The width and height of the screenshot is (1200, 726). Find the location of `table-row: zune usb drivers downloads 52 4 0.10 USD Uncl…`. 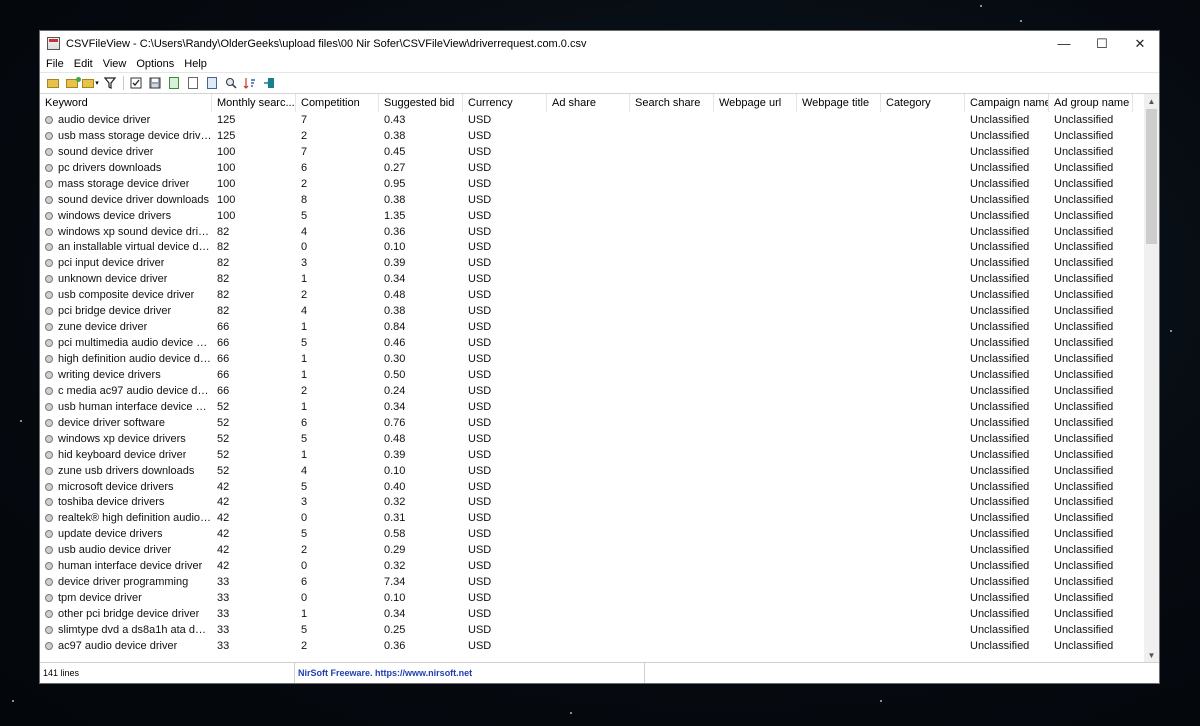

table-row: zune usb drivers downloads 52 4 0.10 USD Uncl… is located at coordinates (599, 471).